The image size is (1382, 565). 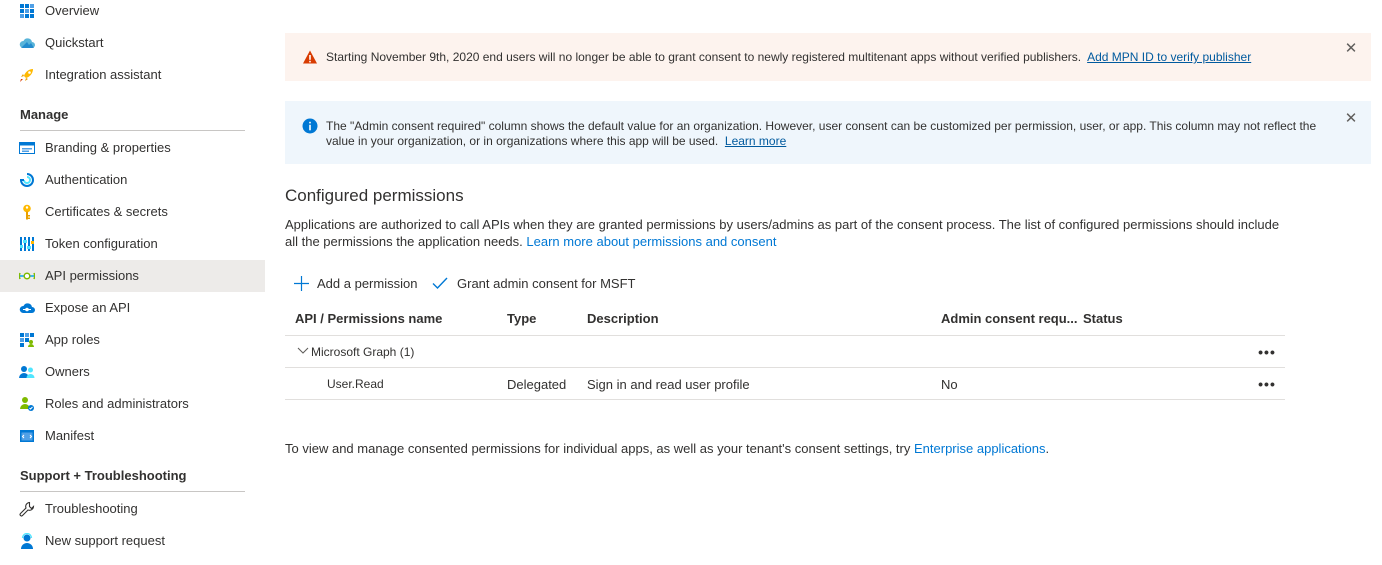 I want to click on sidebar-item-troubleshooting: Troubleshooting, so click(x=132, y=509).